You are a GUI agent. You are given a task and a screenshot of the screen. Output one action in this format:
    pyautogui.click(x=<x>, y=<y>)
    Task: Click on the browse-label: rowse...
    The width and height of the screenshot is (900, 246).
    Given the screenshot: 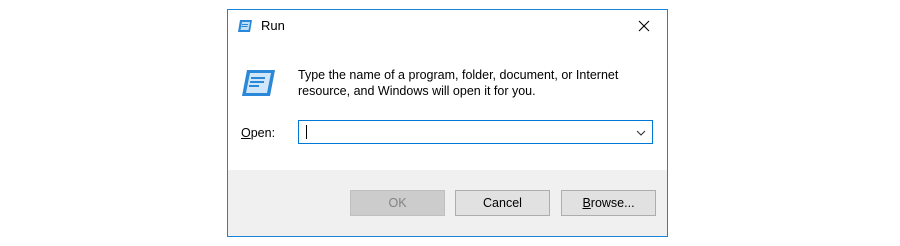 What is the action you would take?
    pyautogui.click(x=612, y=203)
    